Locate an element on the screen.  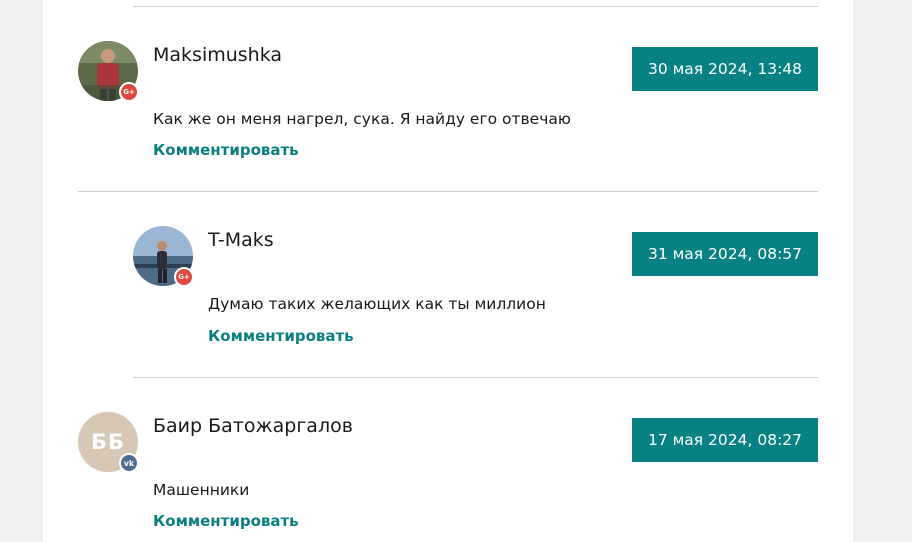
comment-text: Думаю таких желающих как ты миллион is located at coordinates (377, 304).